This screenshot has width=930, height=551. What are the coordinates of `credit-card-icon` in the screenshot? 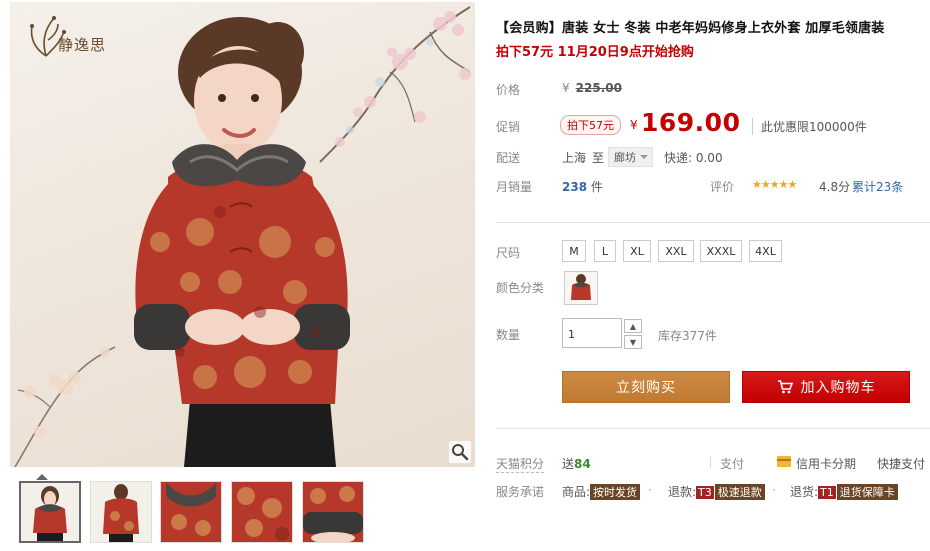 It's located at (784, 461).